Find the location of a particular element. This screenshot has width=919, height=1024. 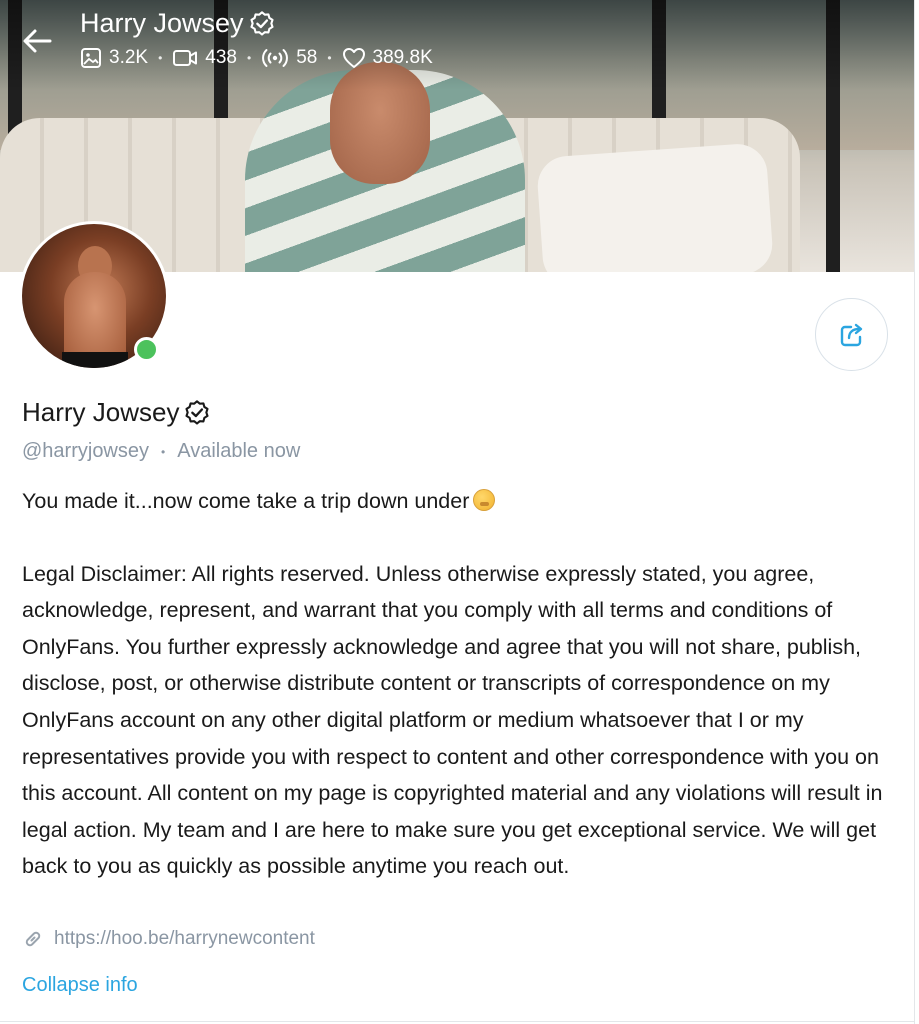

profile-link-url: https://hoo.be/harrynewcontent is located at coordinates (184, 939).